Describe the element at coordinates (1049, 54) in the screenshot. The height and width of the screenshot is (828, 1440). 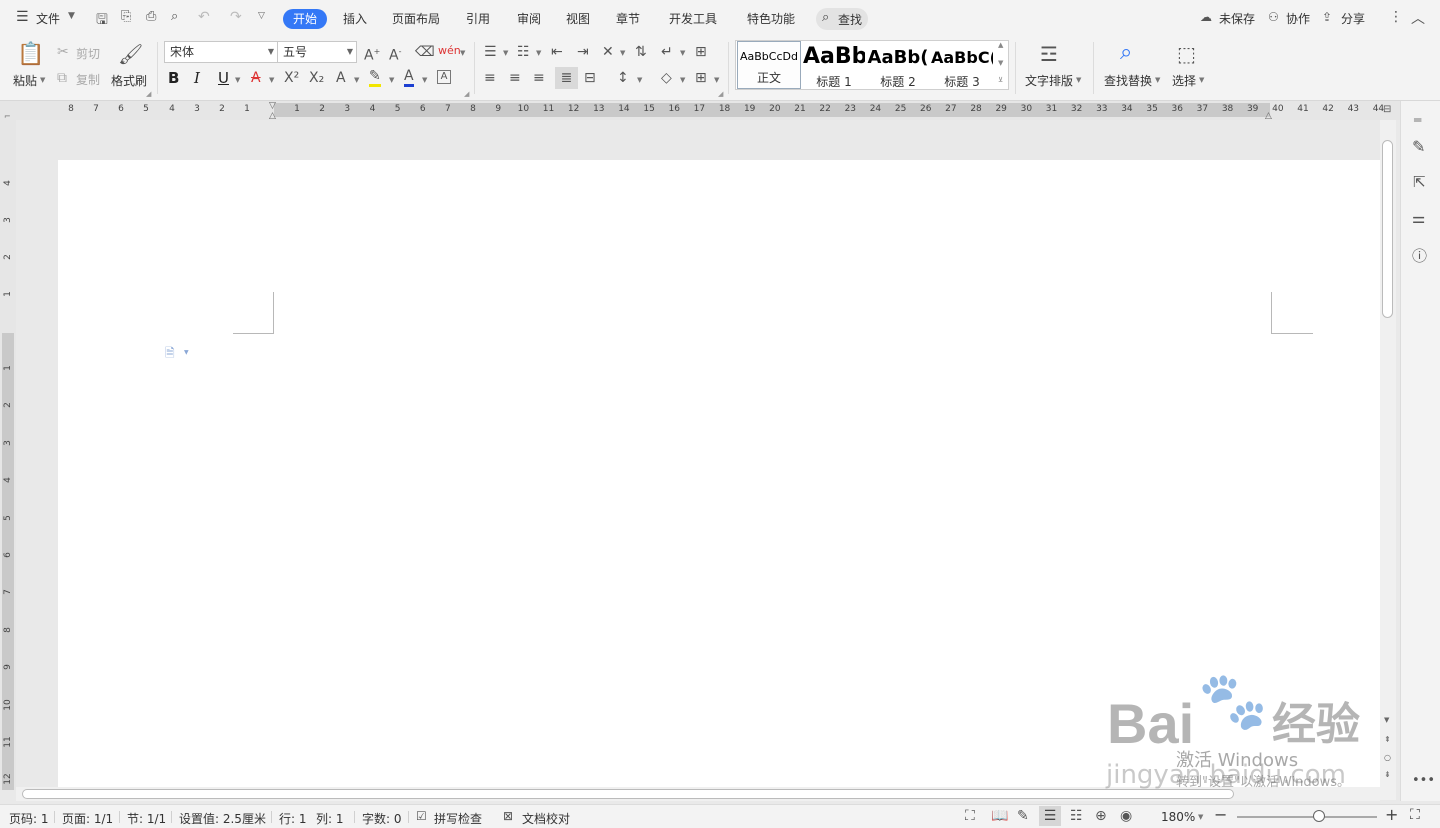
I see `text-layout-icon: ☲` at that location.